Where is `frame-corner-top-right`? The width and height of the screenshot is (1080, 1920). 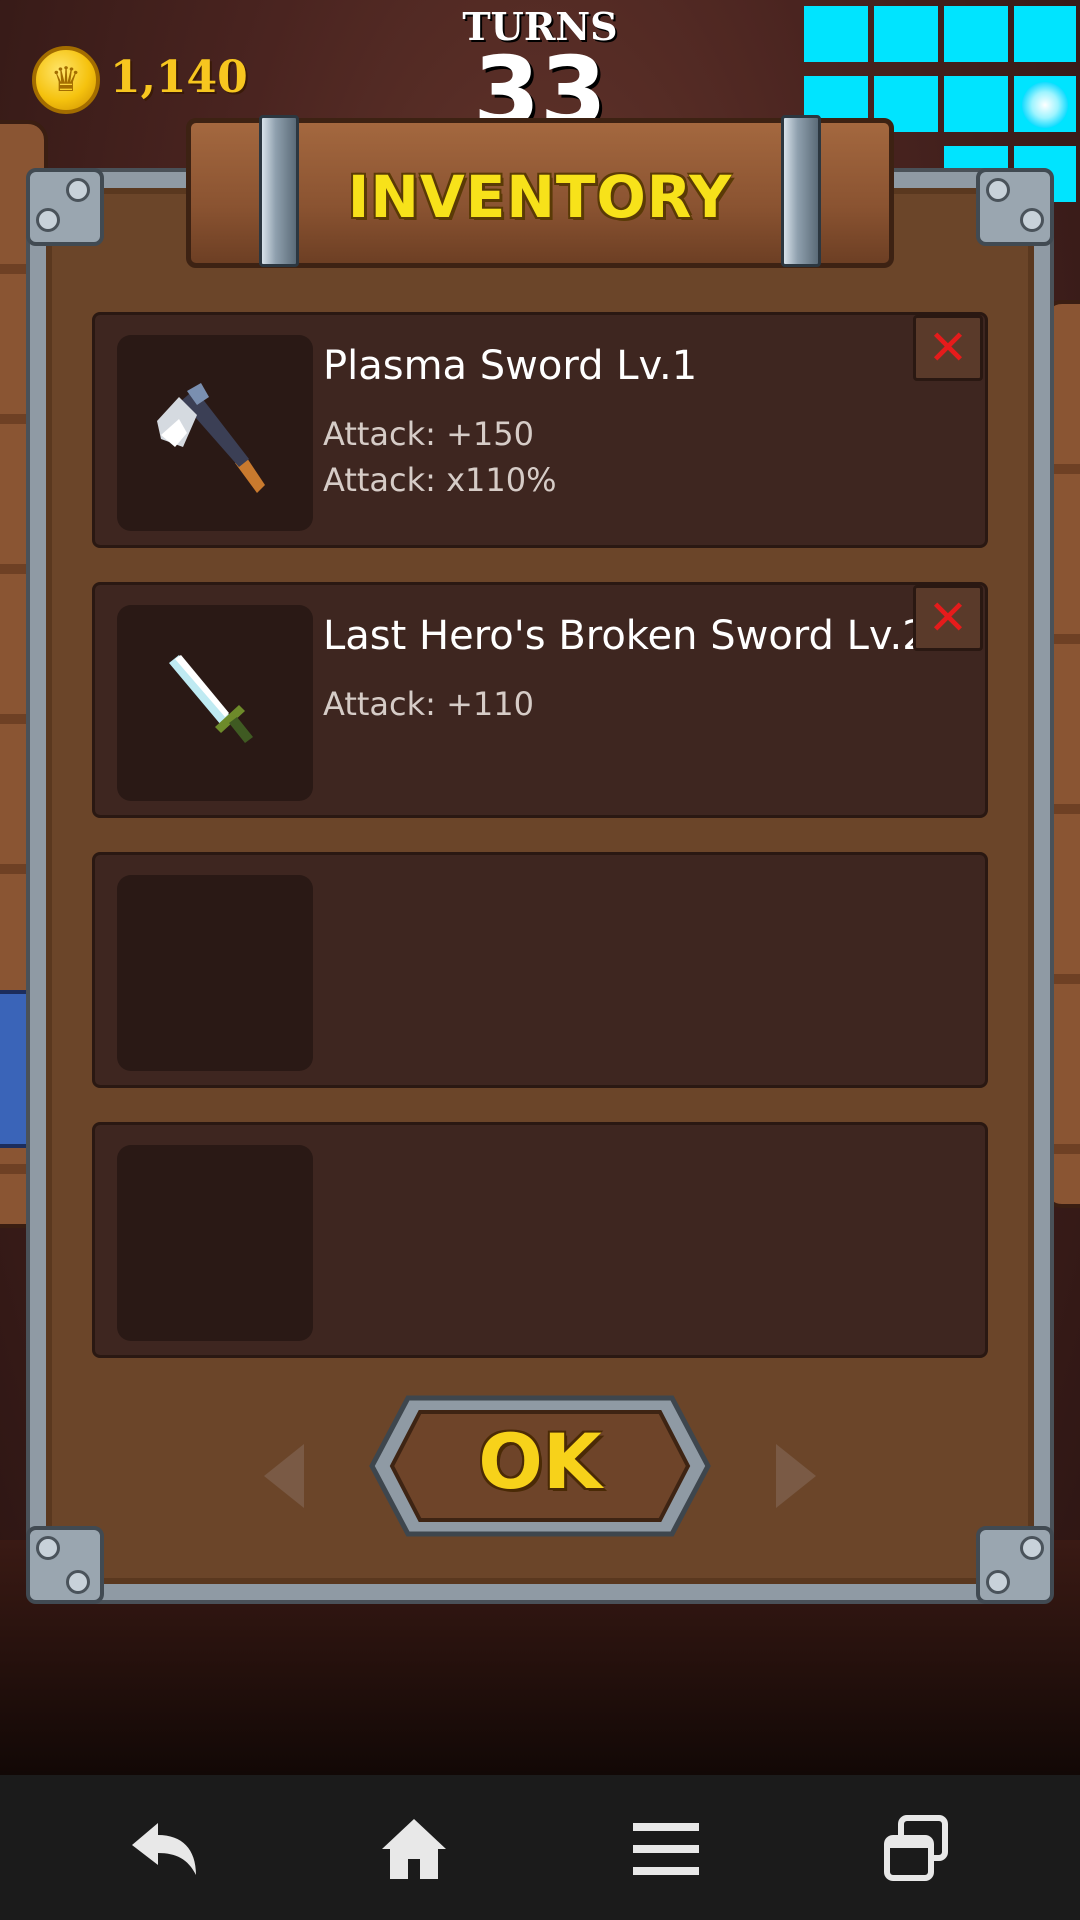
frame-corner-top-right is located at coordinates (1015, 207).